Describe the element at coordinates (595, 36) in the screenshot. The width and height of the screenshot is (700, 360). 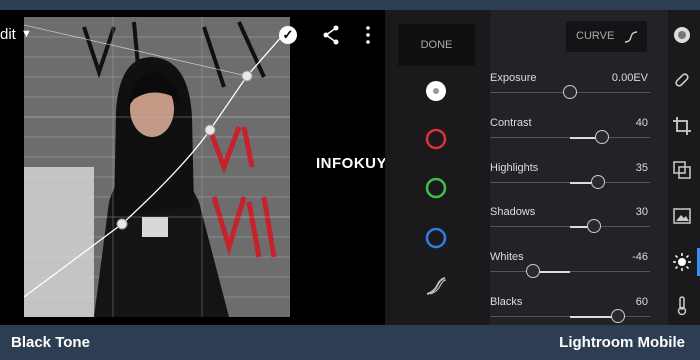
I see `curve-button-label: CURVE` at that location.